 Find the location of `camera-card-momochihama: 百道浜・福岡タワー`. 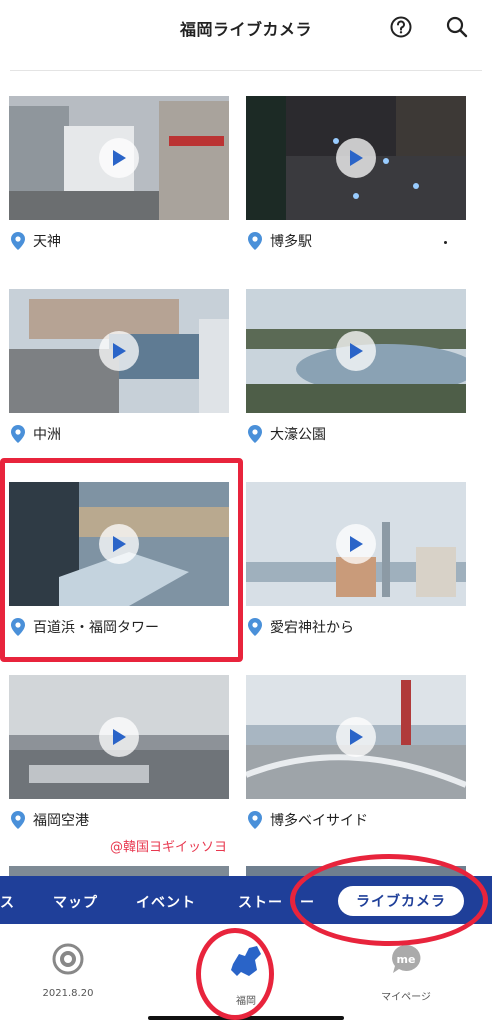

camera-card-momochihama: 百道浜・福岡タワー is located at coordinates (119, 562).